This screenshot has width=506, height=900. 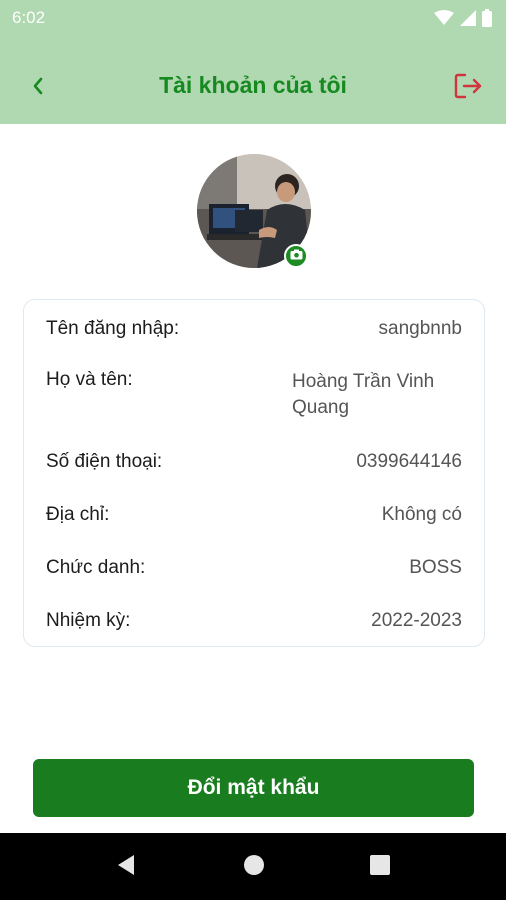 I want to click on status-icons, so click(x=463, y=18).